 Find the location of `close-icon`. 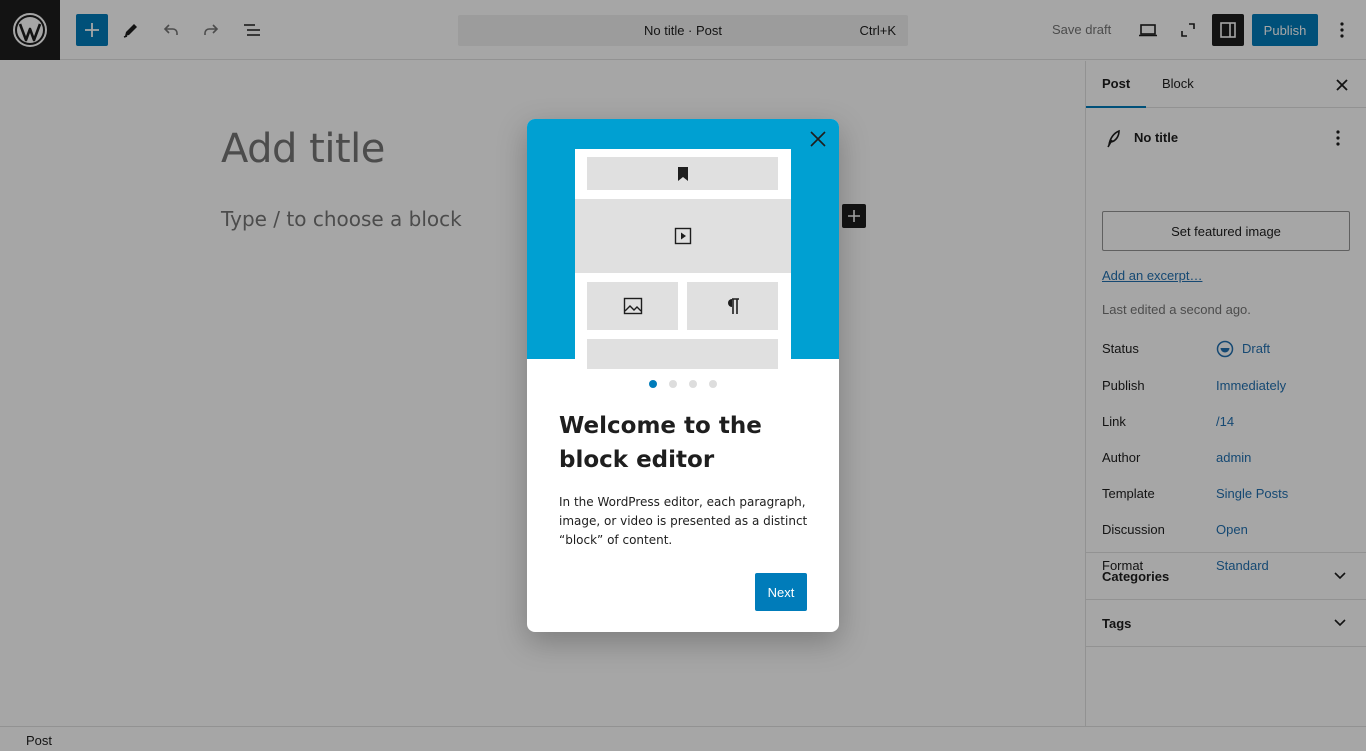

close-icon is located at coordinates (818, 139).